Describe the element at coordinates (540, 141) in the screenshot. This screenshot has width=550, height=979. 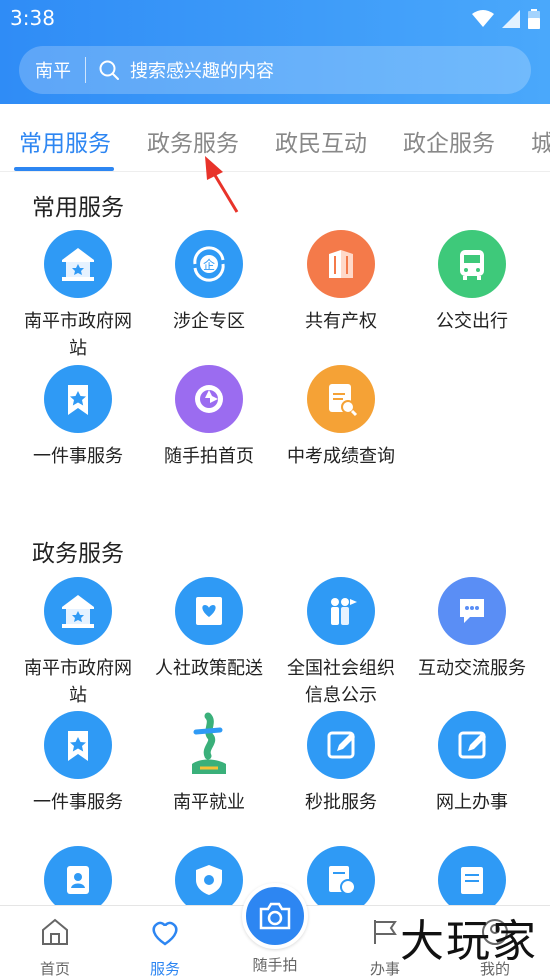
I see `tab-city: 城` at that location.